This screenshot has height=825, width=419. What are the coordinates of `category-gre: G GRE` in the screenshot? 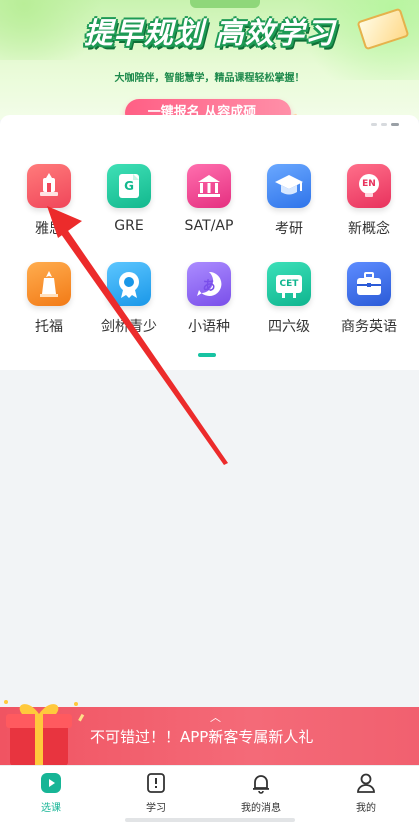 It's located at (129, 199).